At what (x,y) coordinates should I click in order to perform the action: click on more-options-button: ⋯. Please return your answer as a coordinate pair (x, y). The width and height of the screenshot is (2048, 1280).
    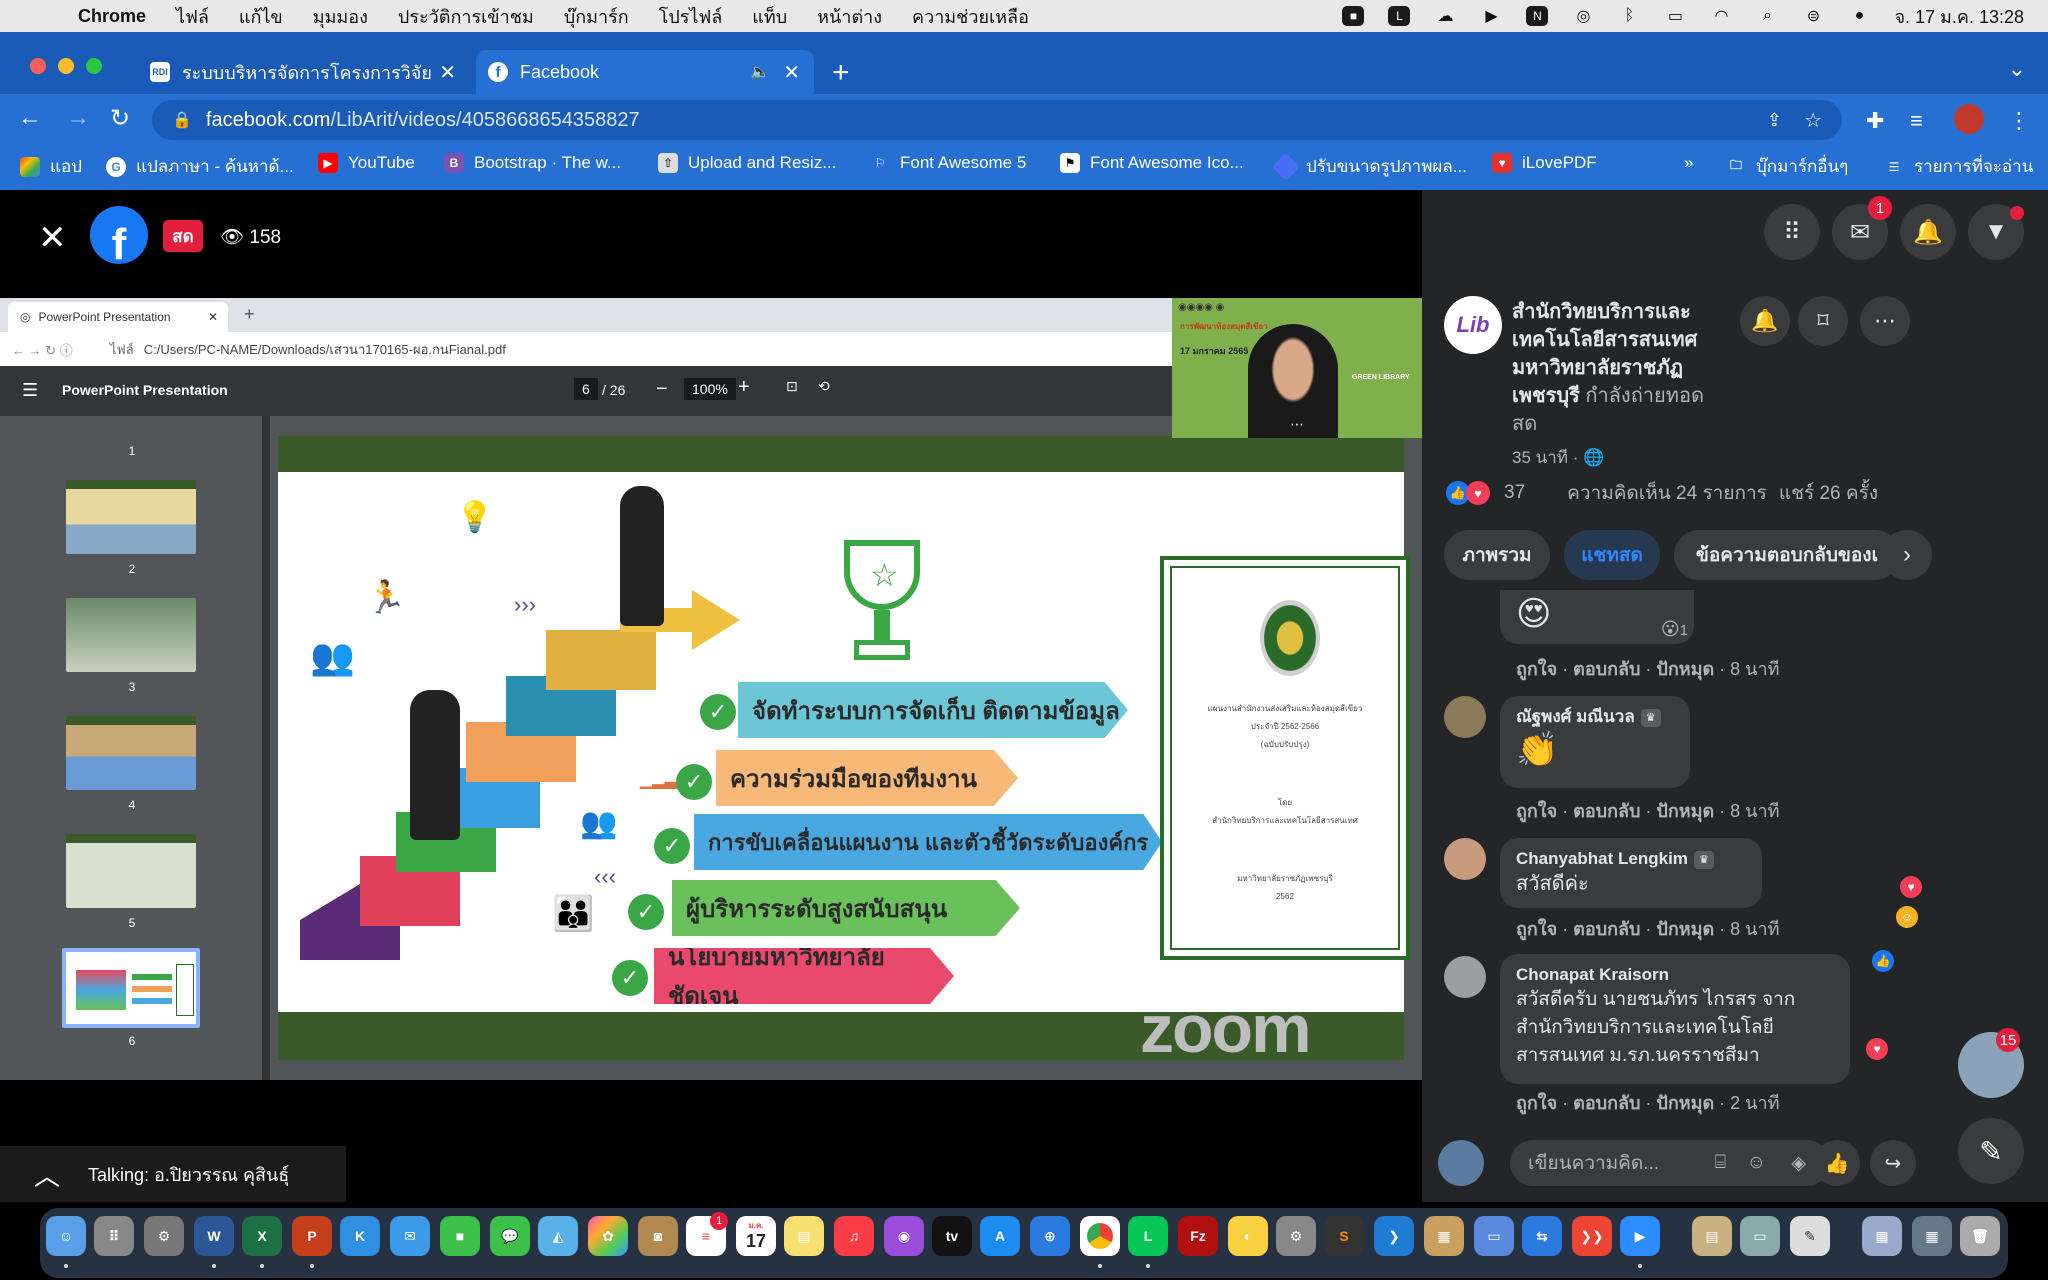
    Looking at the image, I should click on (1885, 321).